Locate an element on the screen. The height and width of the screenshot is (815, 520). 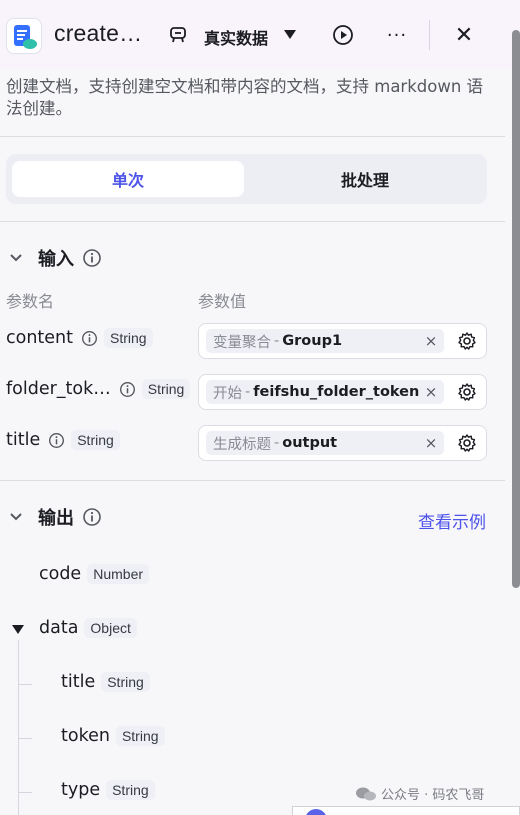
output-field: type String is located at coordinates (108, 790).